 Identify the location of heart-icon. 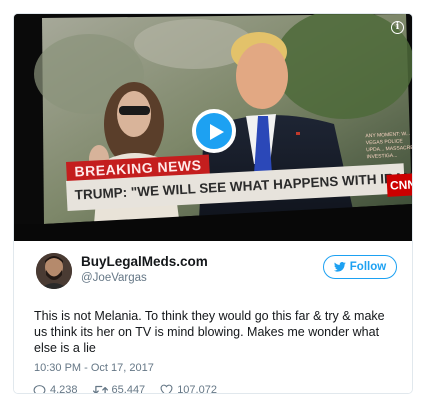
(166, 388).